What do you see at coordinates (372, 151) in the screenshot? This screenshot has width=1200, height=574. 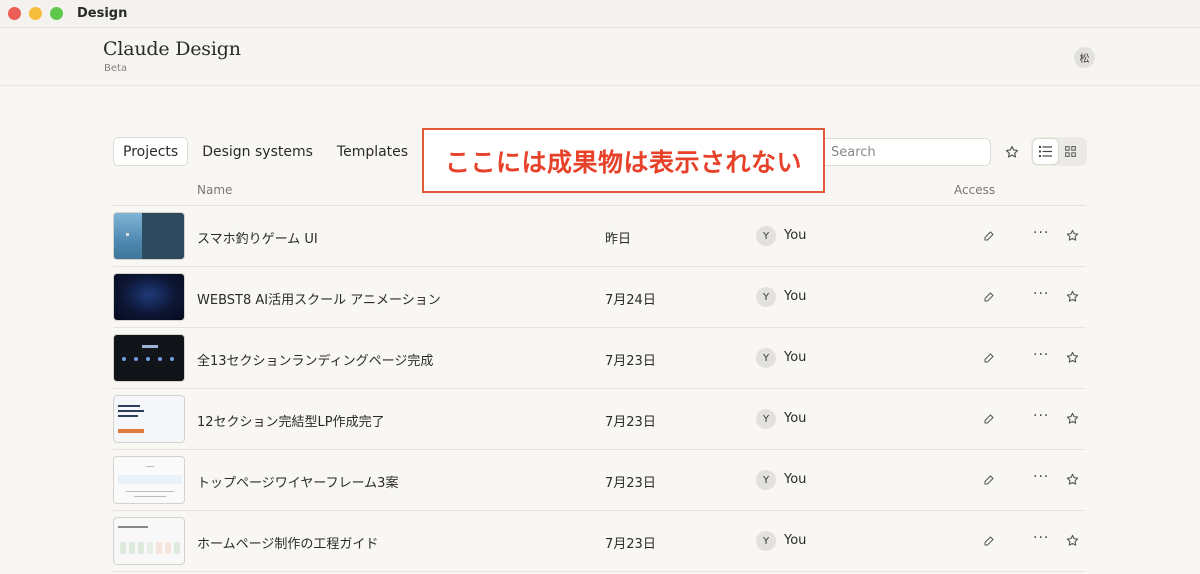 I see `tab-templates: Templates` at bounding box center [372, 151].